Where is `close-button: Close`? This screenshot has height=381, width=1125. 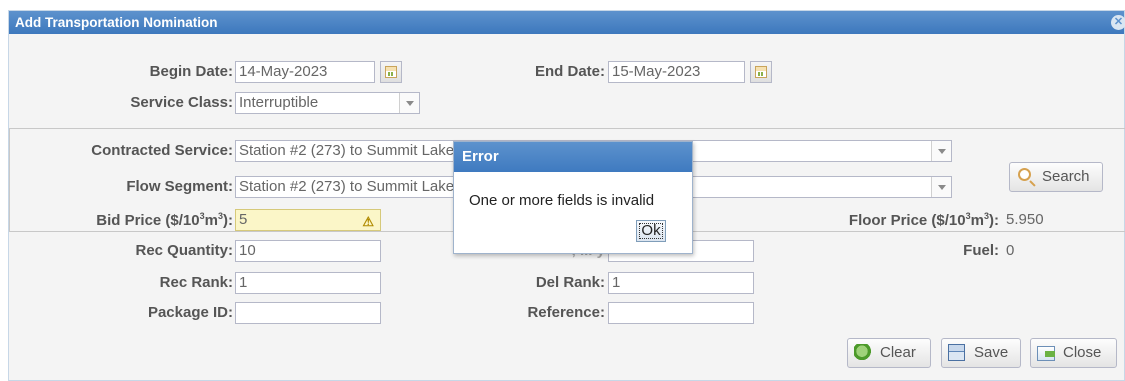
close-button: Close is located at coordinates (1073, 353).